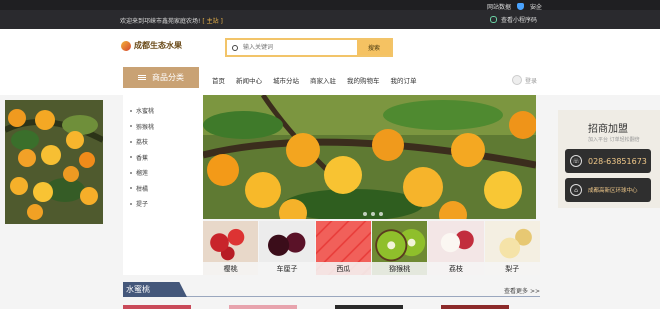 This screenshot has height=309, width=660. What do you see at coordinates (231, 248) in the screenshot?
I see `thumbnail-cherry: 樱桃` at bounding box center [231, 248].